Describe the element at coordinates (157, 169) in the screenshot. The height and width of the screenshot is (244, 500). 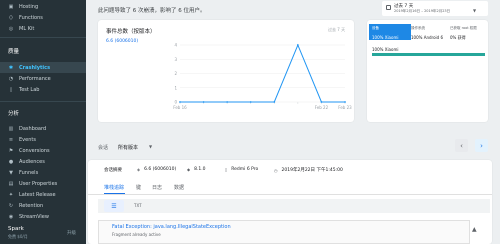
I see `session-version: ◈ 6.6 (6006010)` at that location.